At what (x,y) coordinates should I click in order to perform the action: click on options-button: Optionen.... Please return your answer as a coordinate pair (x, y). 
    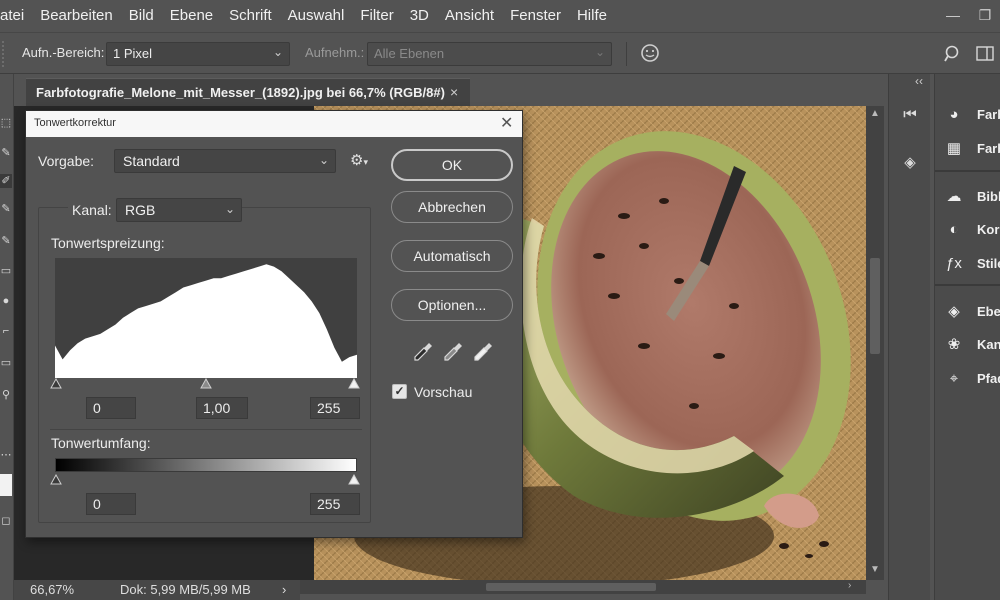
    Looking at the image, I should click on (452, 305).